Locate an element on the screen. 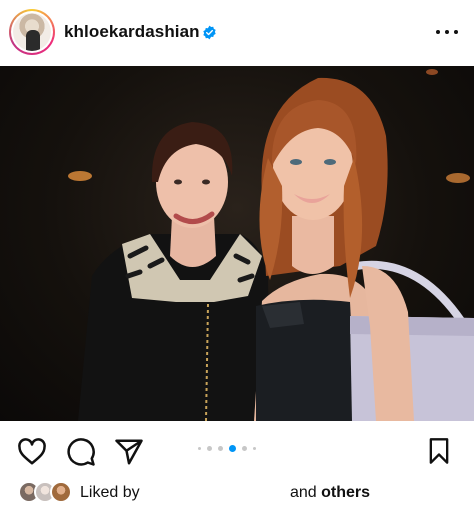  likes-row is located at coordinates (237, 492).